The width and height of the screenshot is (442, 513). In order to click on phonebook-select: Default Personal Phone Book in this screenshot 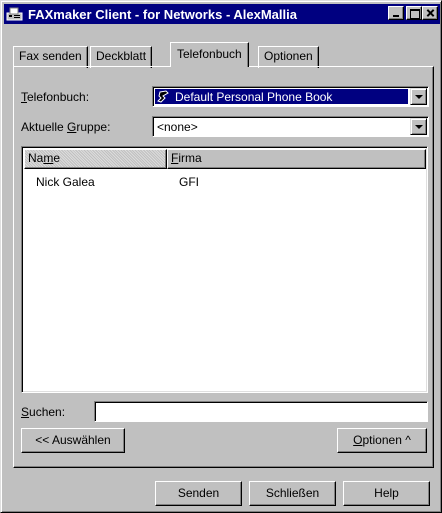, I will do `click(290, 96)`.